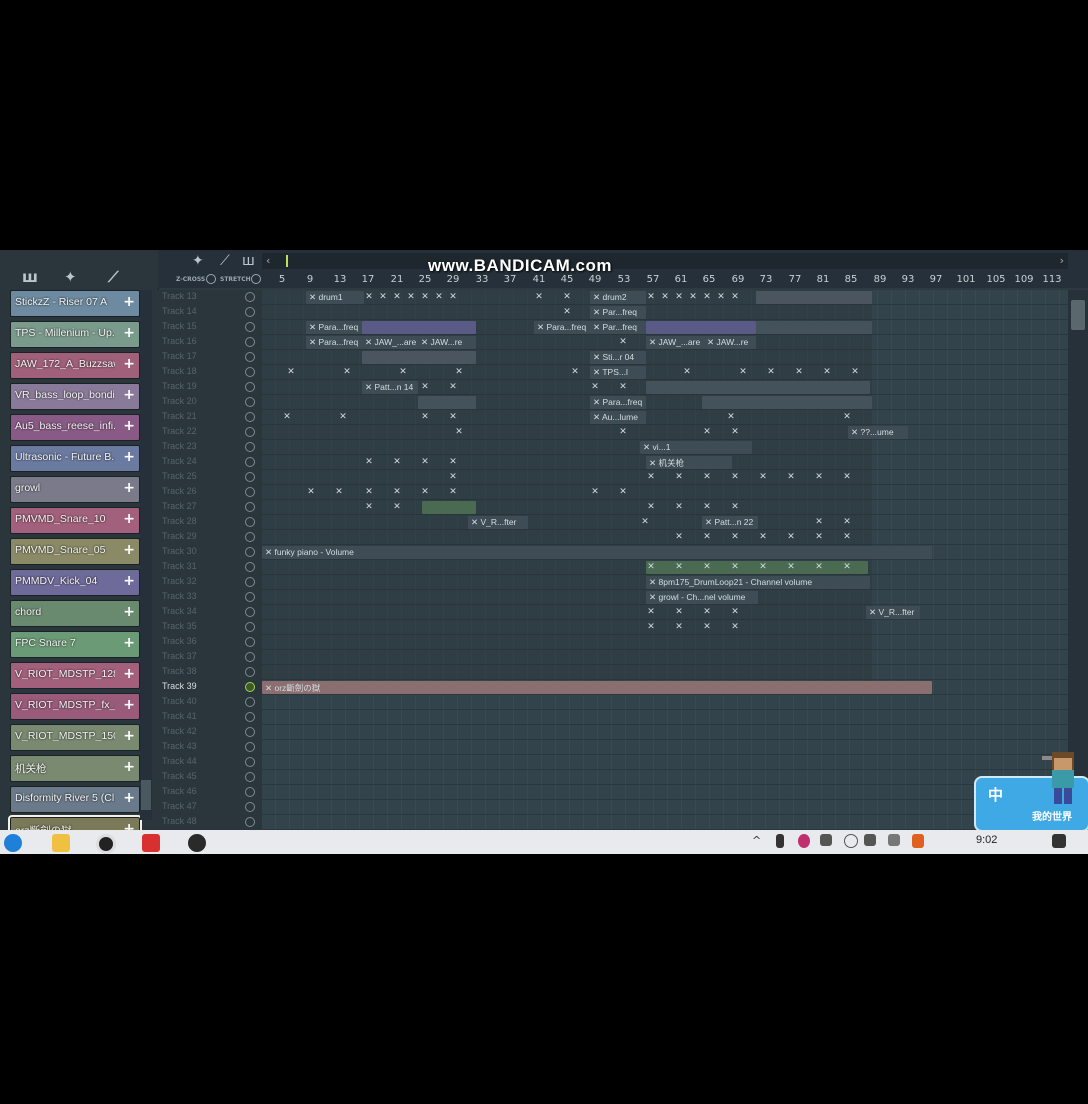 This screenshot has height=1104, width=1088. Describe the element at coordinates (75, 365) in the screenshot. I see `channel-item: JAW_172_A_Buzzsaw2 +` at that location.